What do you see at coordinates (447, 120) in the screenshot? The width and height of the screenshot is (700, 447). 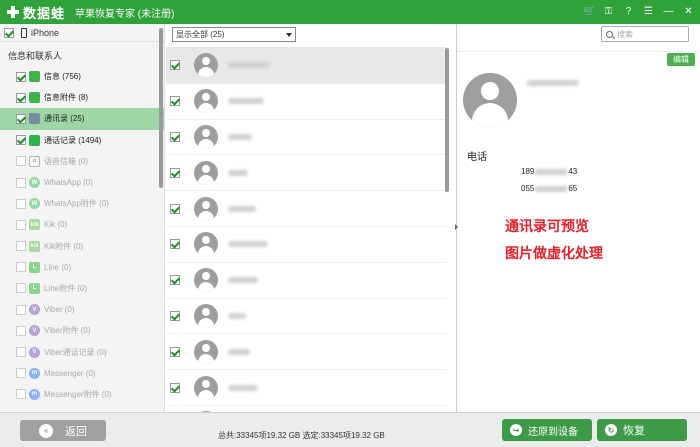 I see `list-scrollbar` at bounding box center [447, 120].